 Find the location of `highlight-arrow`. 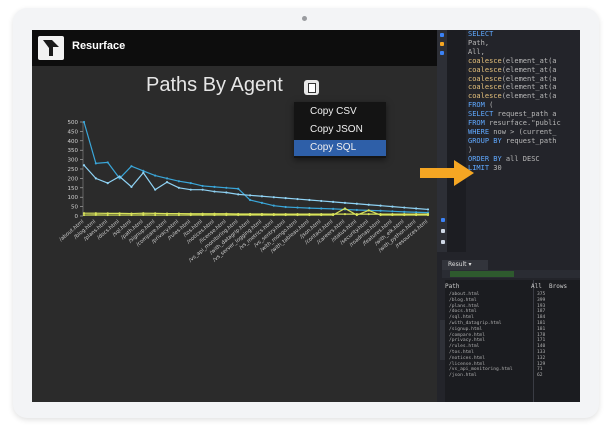

highlight-arrow is located at coordinates (447, 173).